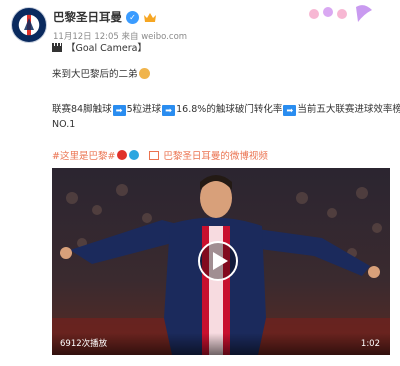  Describe the element at coordinates (150, 17) in the screenshot. I see `member-crown-icon` at that location.